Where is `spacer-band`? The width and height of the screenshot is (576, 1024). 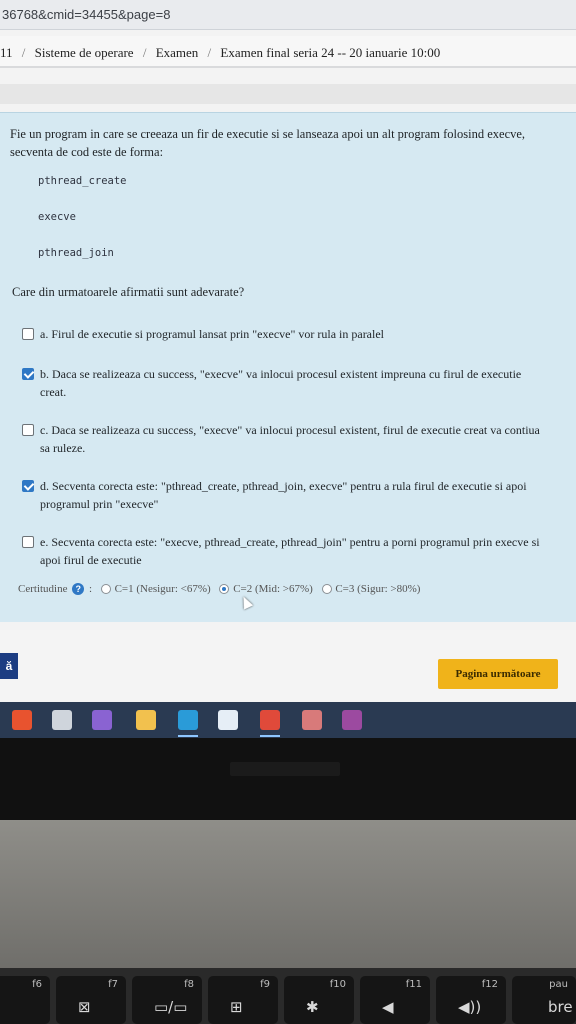 spacer-band is located at coordinates (288, 94).